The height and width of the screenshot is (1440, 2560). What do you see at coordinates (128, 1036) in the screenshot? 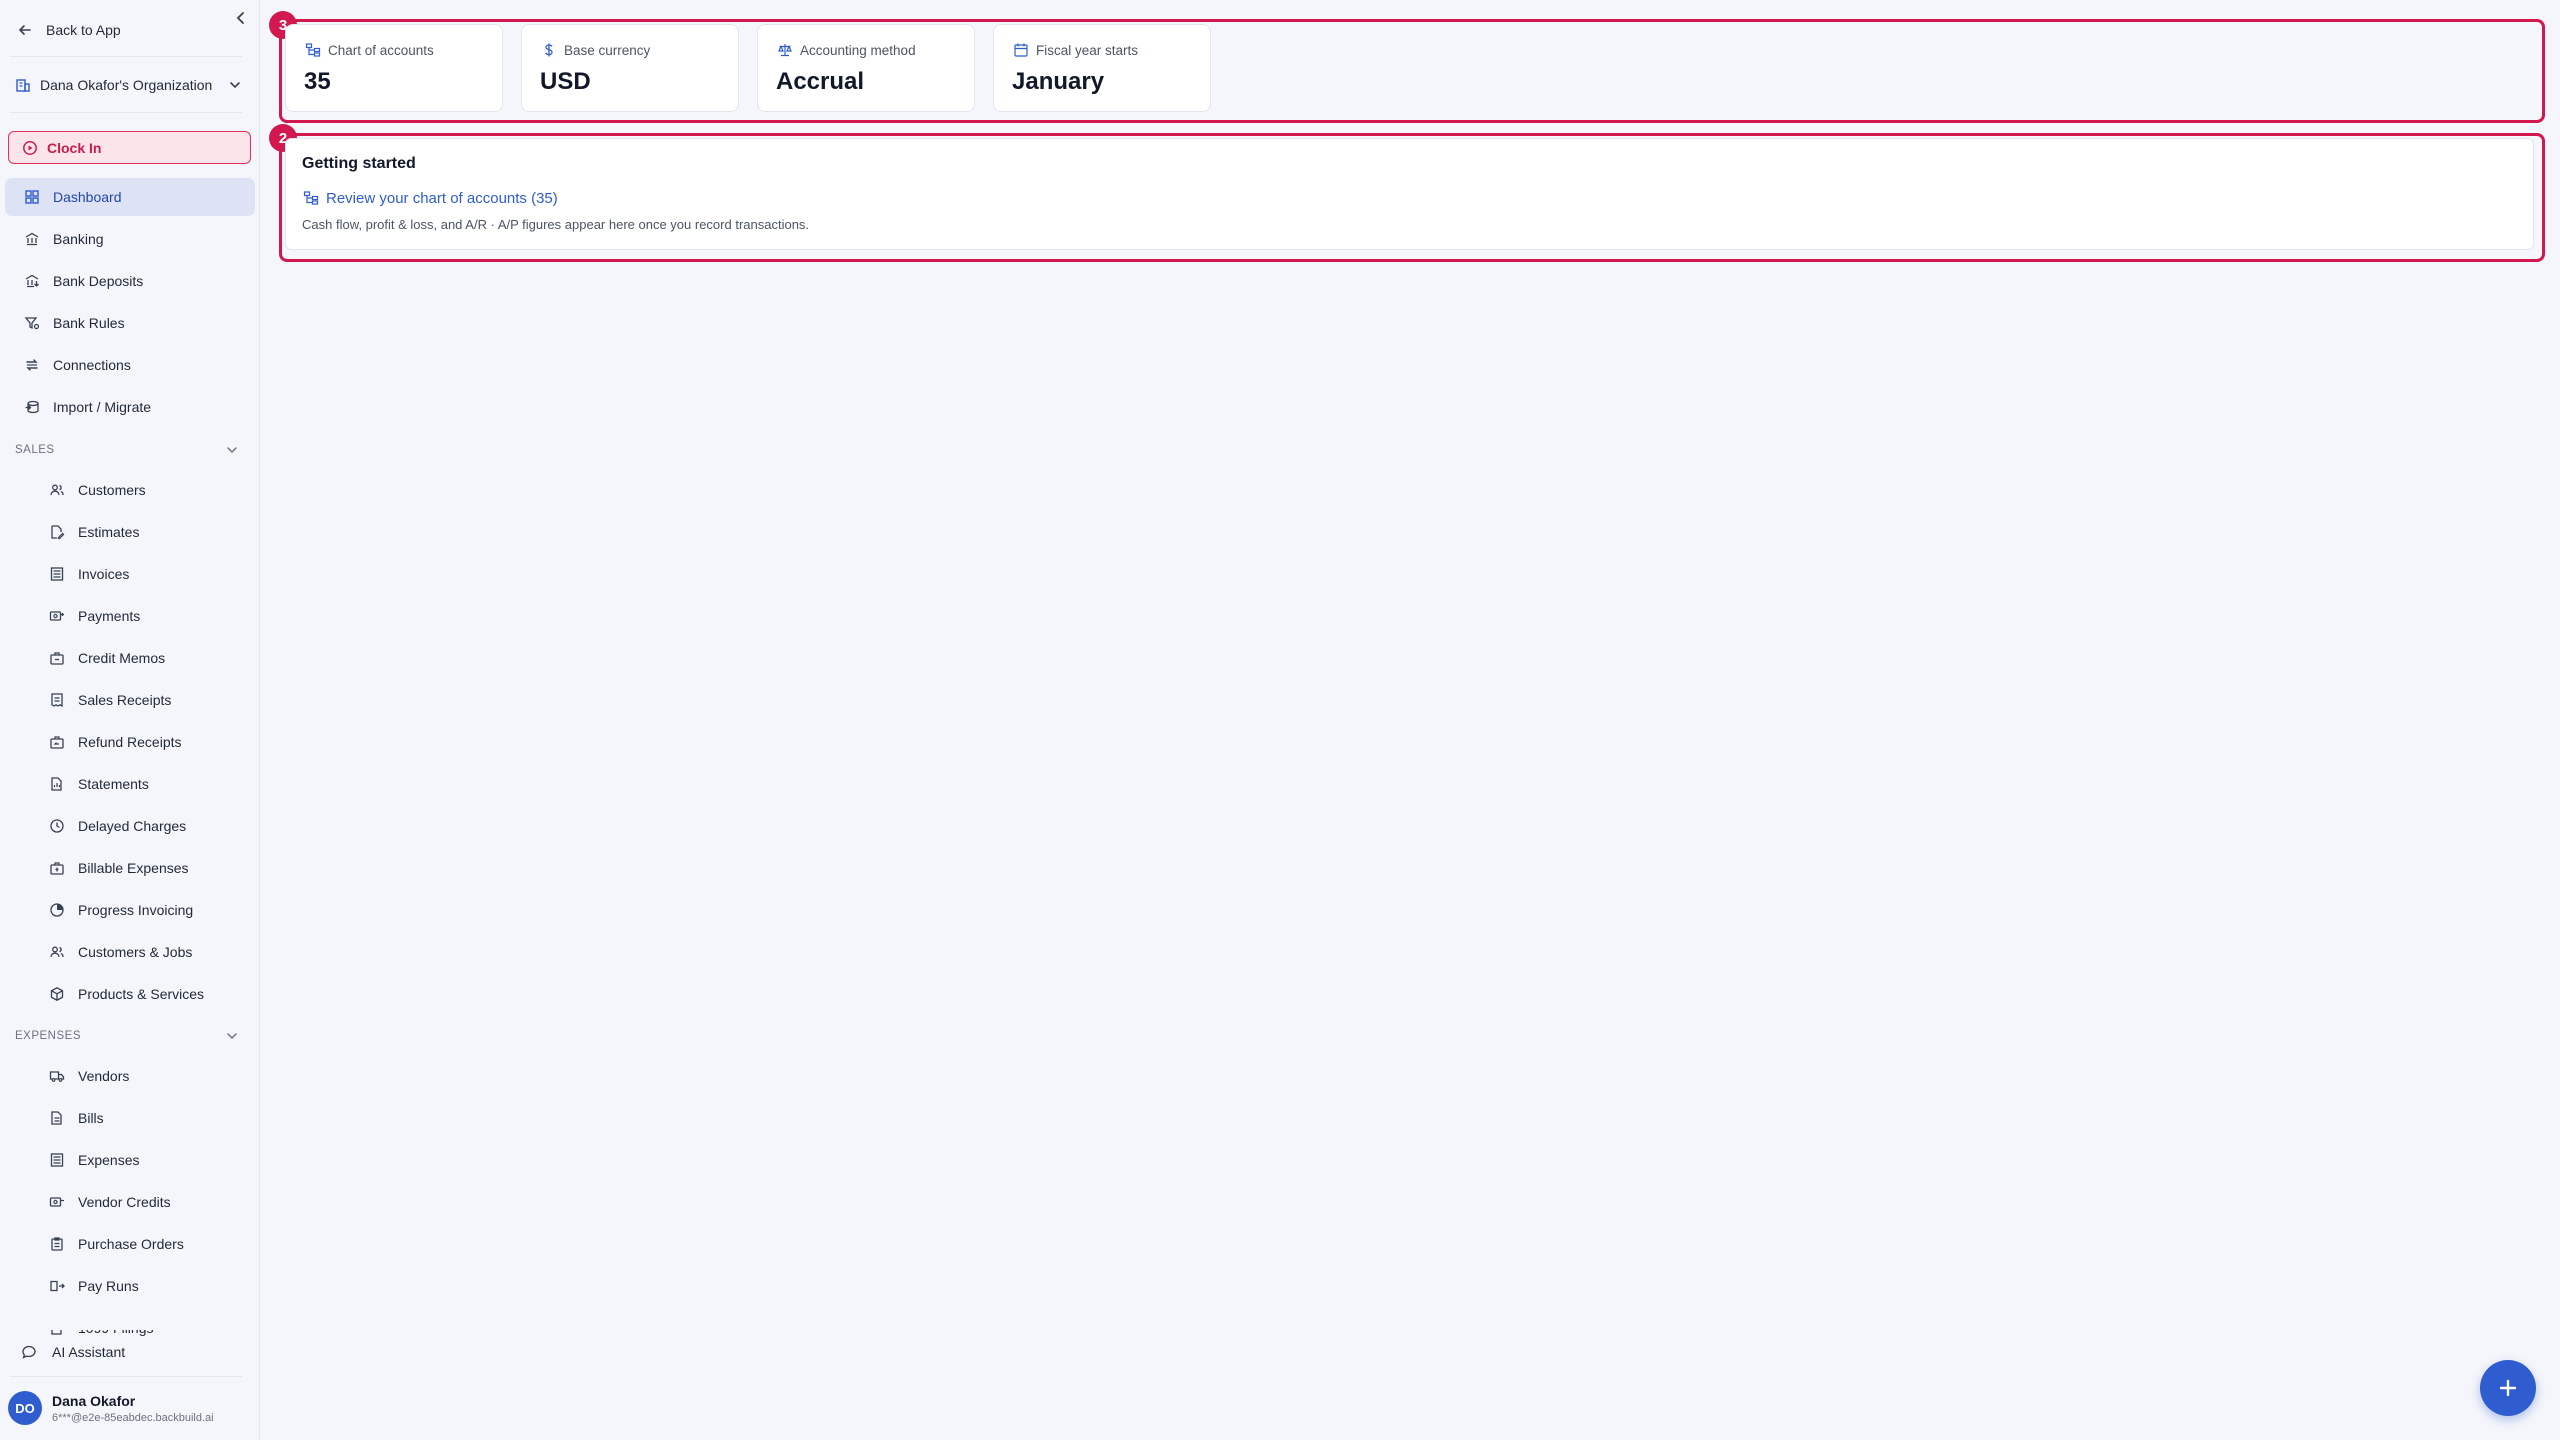
I see `section-toggle-expenses: EXPENSES` at bounding box center [128, 1036].